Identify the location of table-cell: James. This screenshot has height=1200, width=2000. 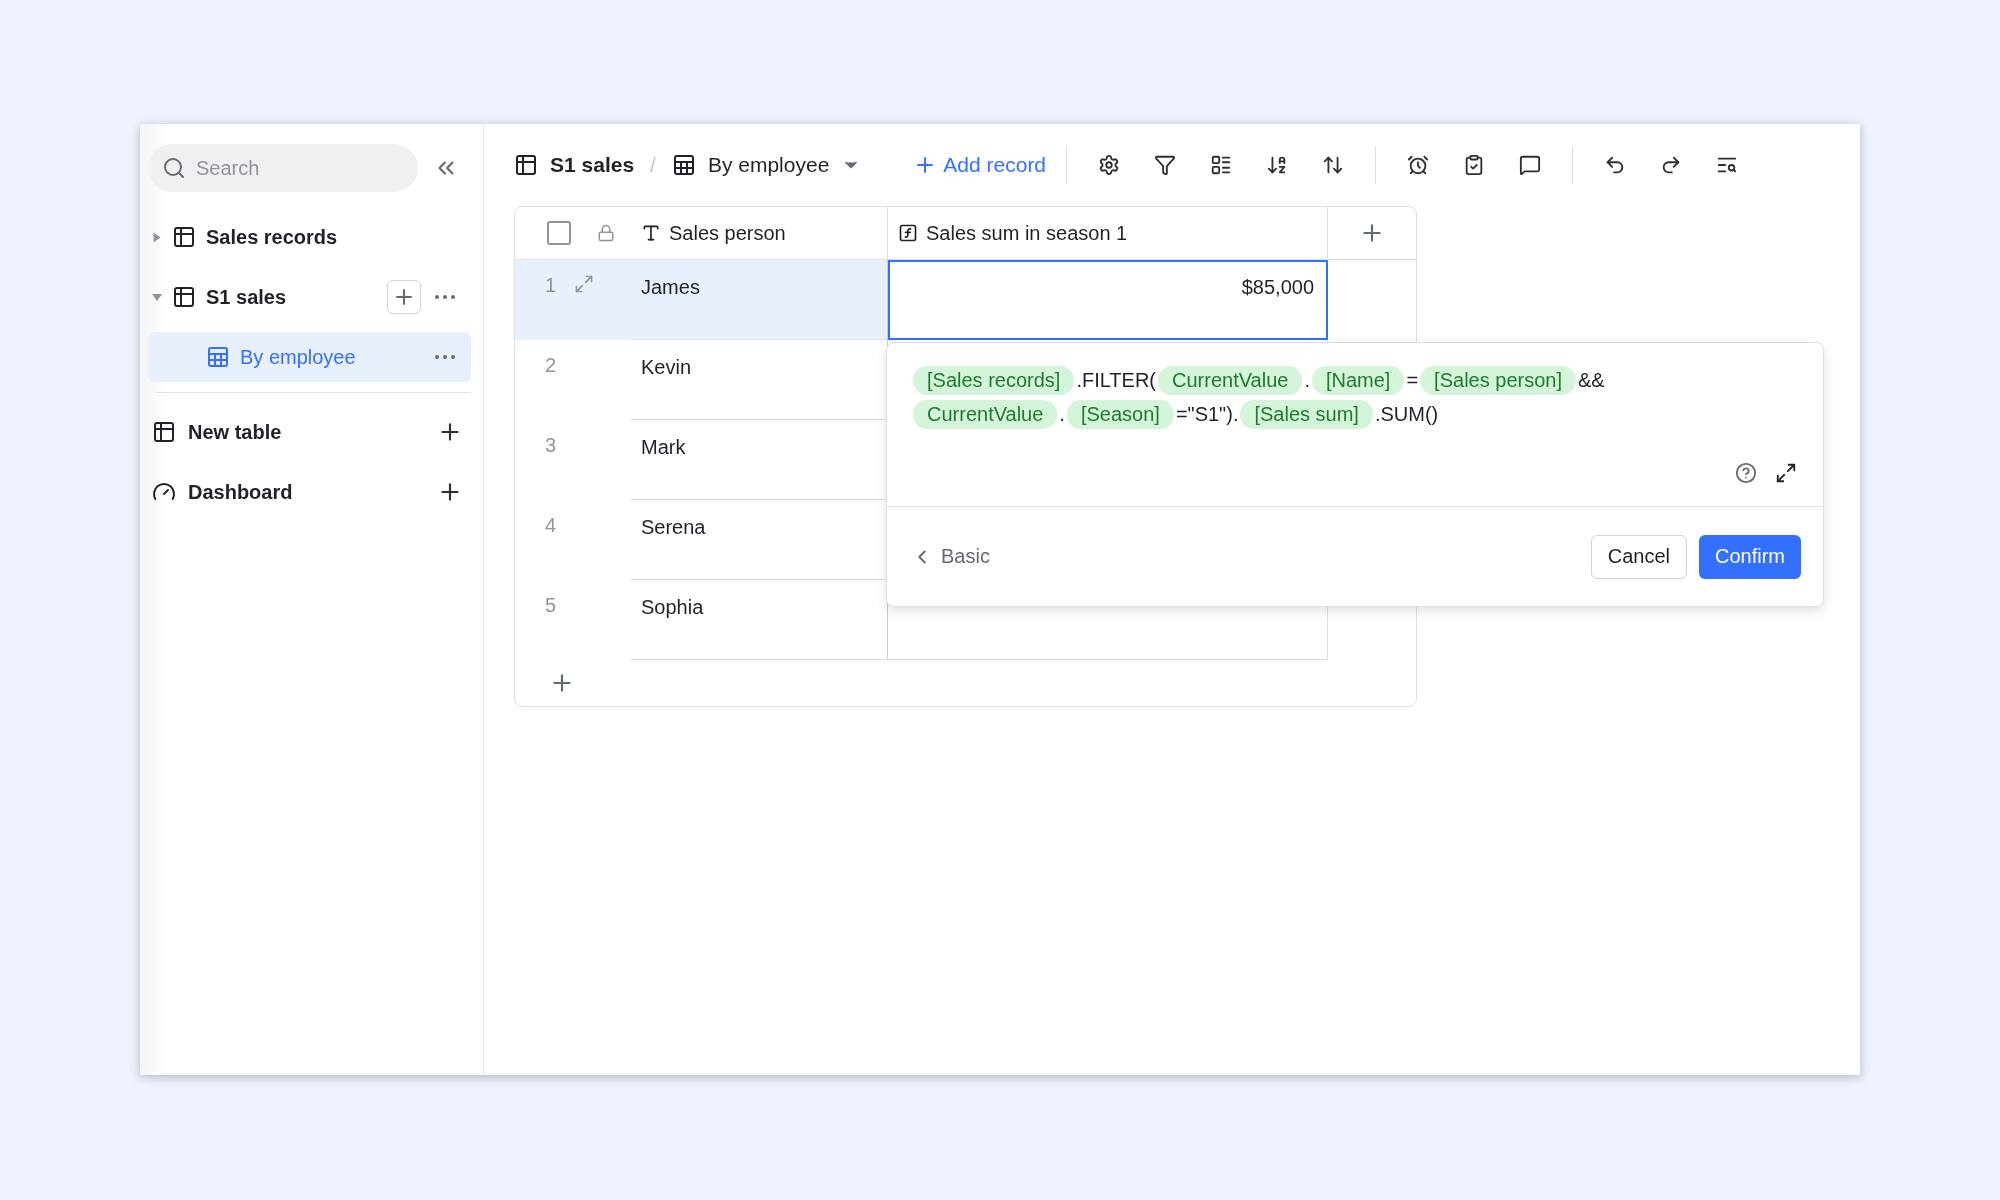
(759, 300).